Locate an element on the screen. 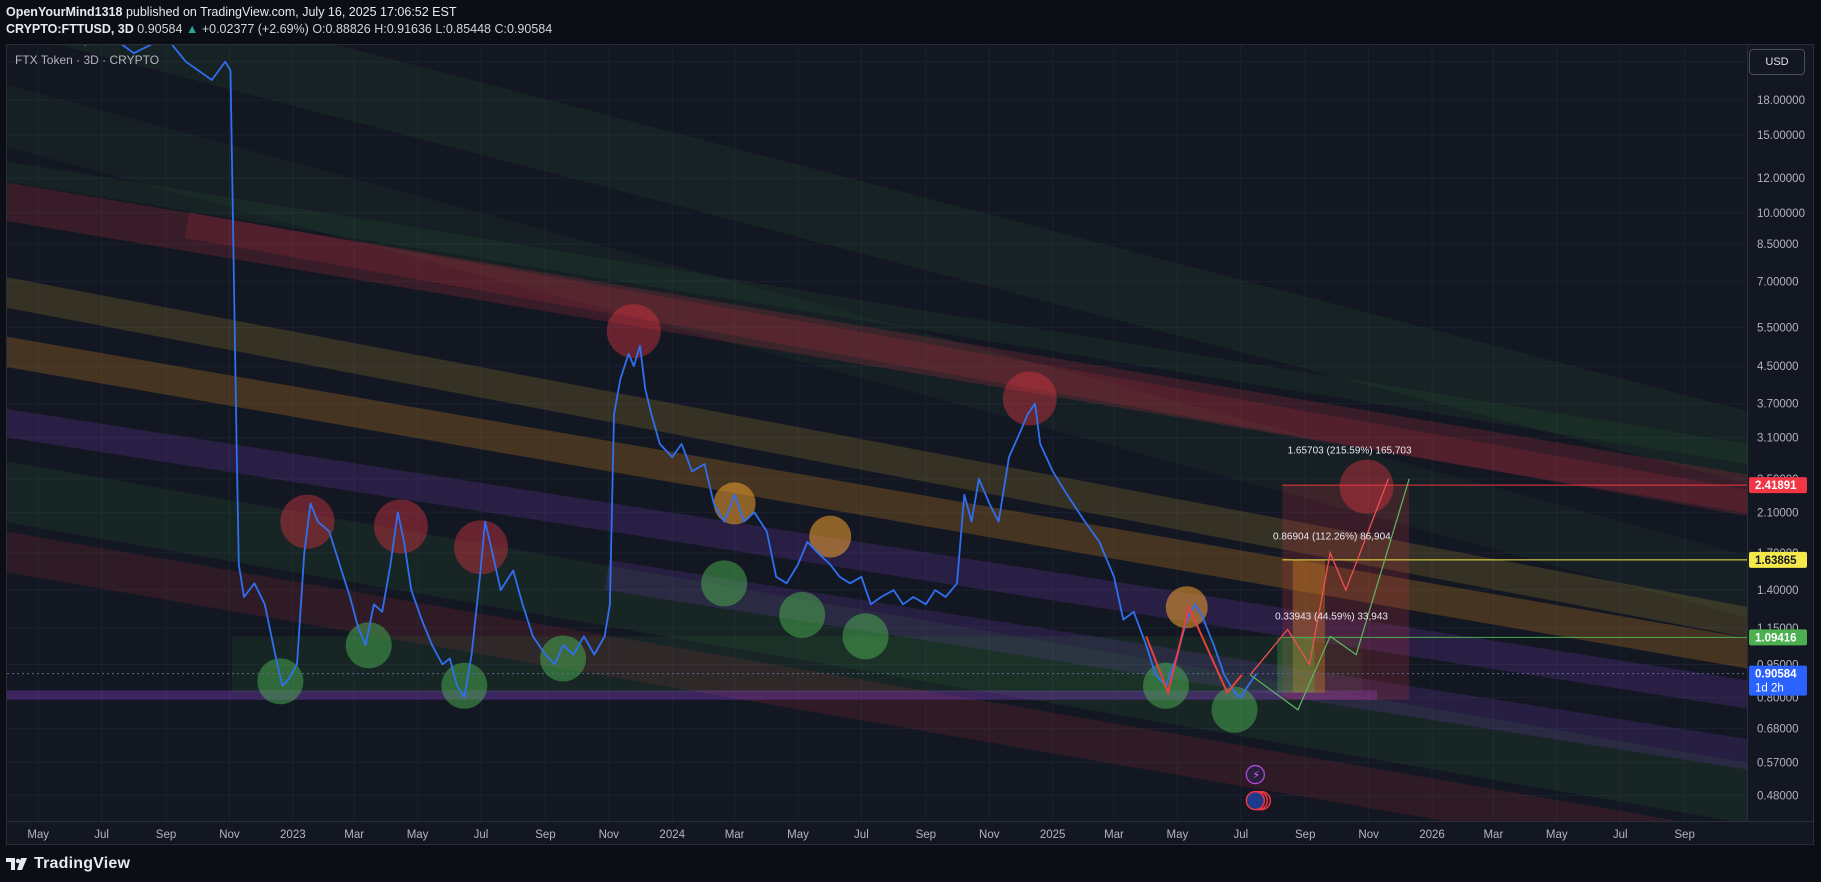 This screenshot has width=1821, height=882. open-label: O: is located at coordinates (319, 29).